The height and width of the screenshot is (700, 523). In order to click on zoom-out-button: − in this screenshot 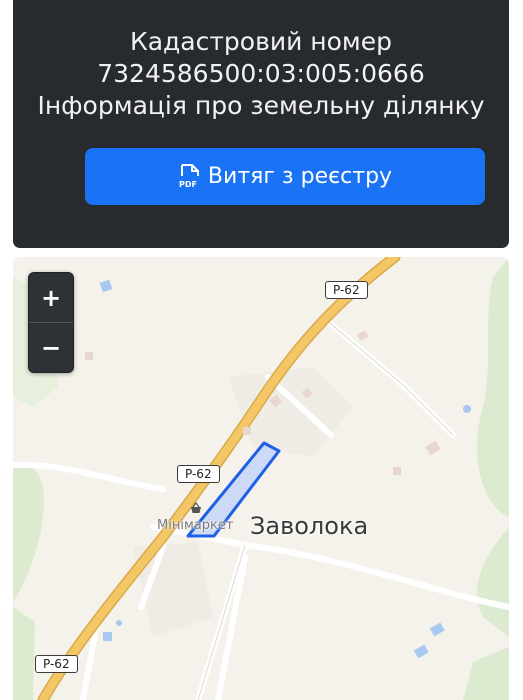, I will do `click(51, 348)`.